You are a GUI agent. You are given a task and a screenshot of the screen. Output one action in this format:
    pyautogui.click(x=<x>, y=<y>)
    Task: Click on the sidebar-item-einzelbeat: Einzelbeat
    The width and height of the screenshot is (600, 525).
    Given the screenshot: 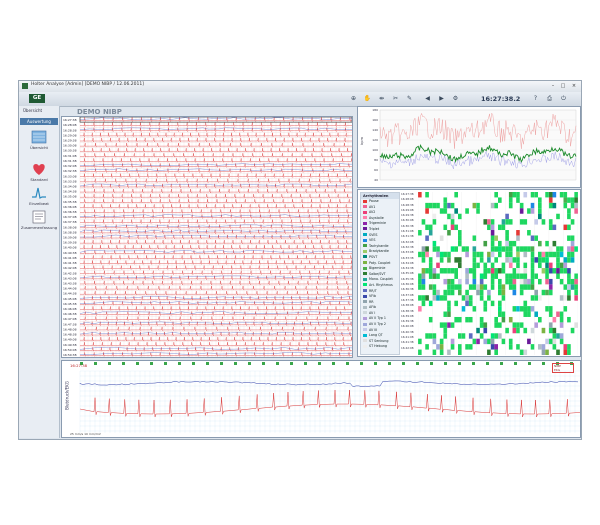 What is the action you would take?
    pyautogui.click(x=39, y=196)
    